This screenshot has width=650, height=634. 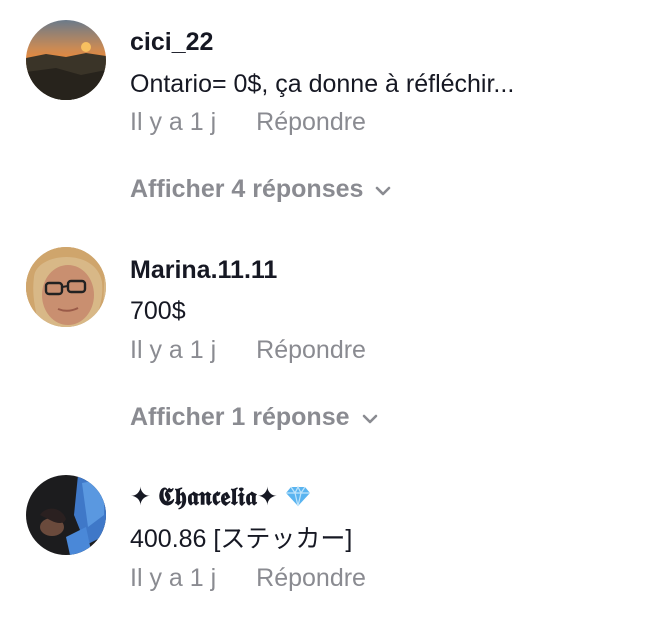 What do you see at coordinates (240, 417) in the screenshot?
I see `show-replies-label: Afficher 1 réponse` at bounding box center [240, 417].